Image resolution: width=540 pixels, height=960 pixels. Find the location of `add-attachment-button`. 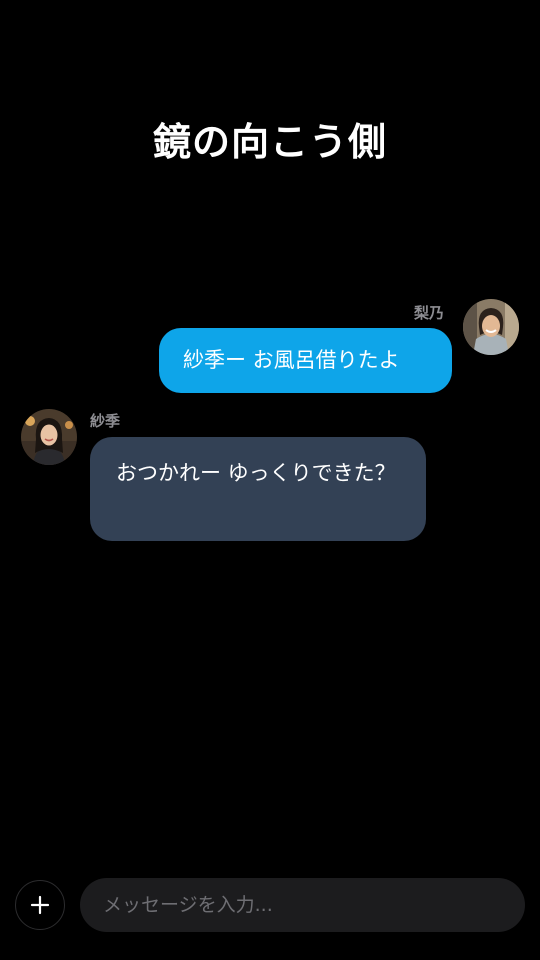

add-attachment-button is located at coordinates (40, 905).